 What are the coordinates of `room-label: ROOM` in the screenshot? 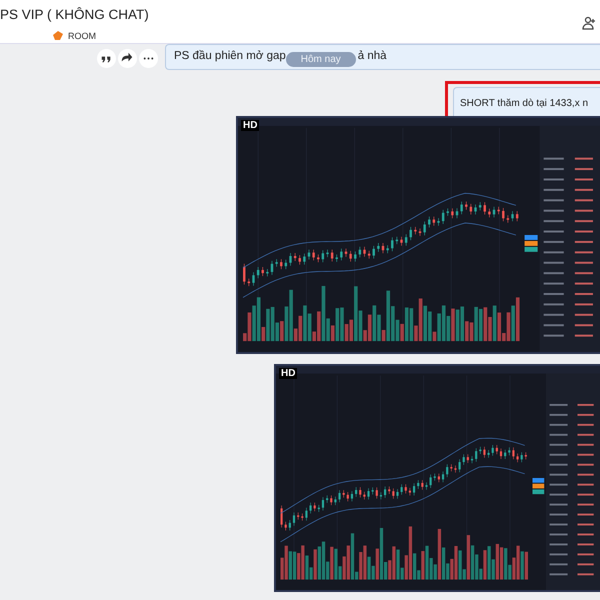 It's located at (82, 35).